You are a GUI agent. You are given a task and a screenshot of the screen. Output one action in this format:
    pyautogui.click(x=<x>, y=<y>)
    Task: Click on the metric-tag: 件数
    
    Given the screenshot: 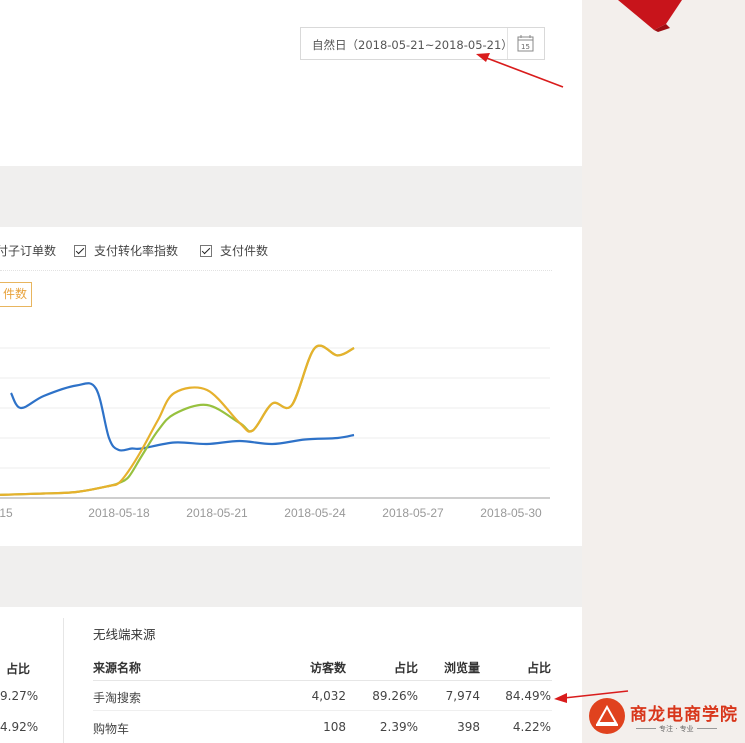 What is the action you would take?
    pyautogui.click(x=16, y=294)
    